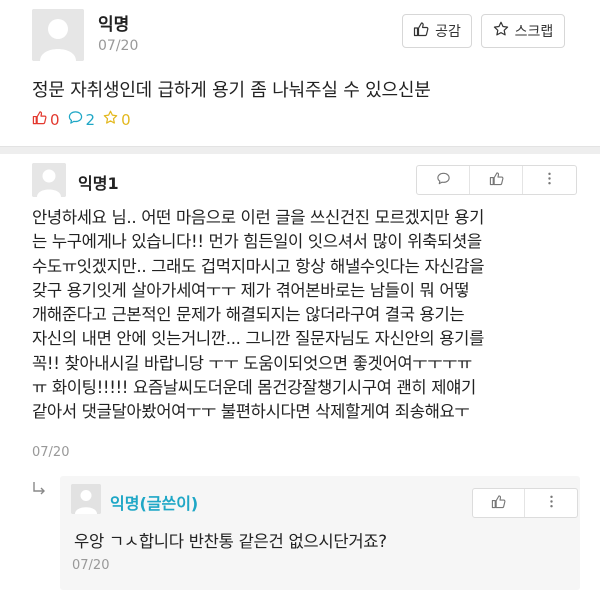 The width and height of the screenshot is (600, 594). Describe the element at coordinates (258, 339) in the screenshot. I see `comment-line: 자신의 내면 안에 잇는거니깐... 그니깐 질문자님도 자신안의 용기를` at that location.